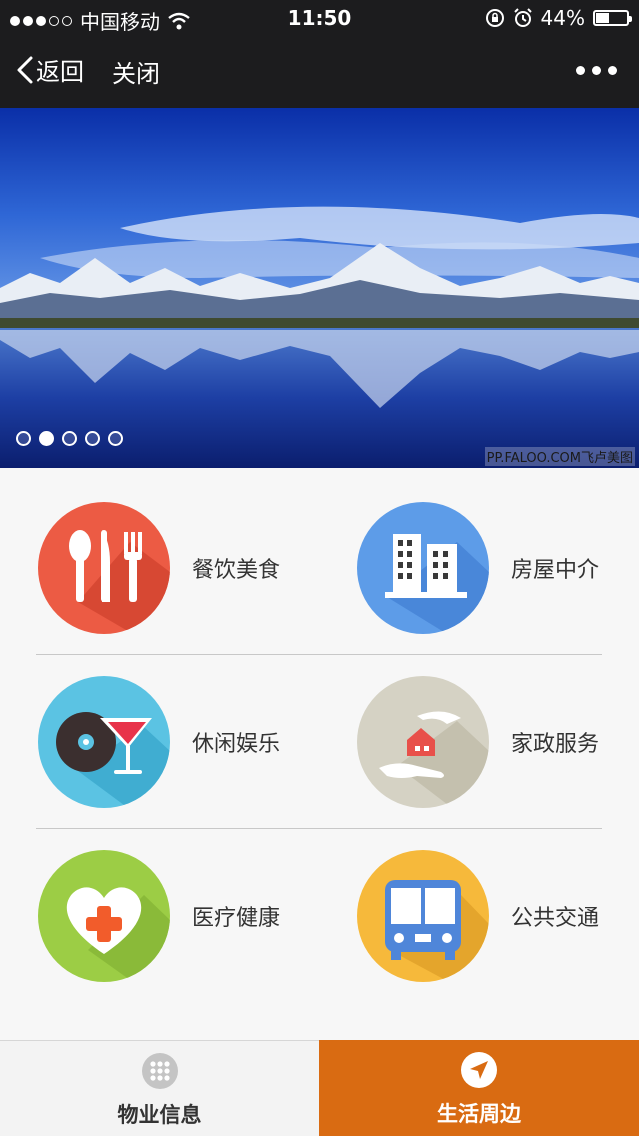 The width and height of the screenshot is (639, 1136). Describe the element at coordinates (498, 568) in the screenshot. I see `service-real-estate: 房屋中介` at that location.